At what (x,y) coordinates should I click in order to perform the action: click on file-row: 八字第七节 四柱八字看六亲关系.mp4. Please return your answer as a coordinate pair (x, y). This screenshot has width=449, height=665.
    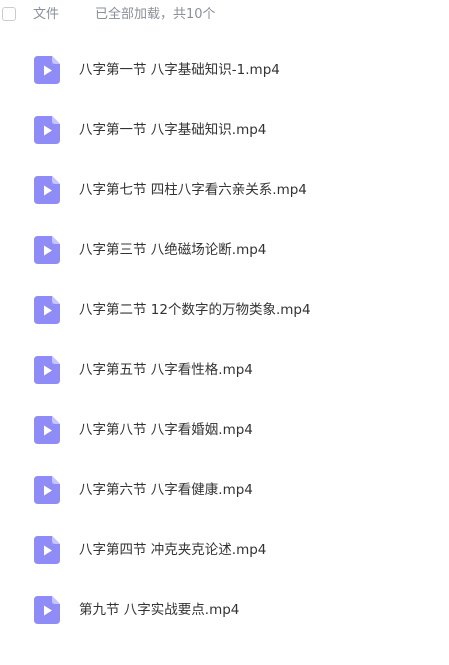
    Looking at the image, I should click on (224, 190).